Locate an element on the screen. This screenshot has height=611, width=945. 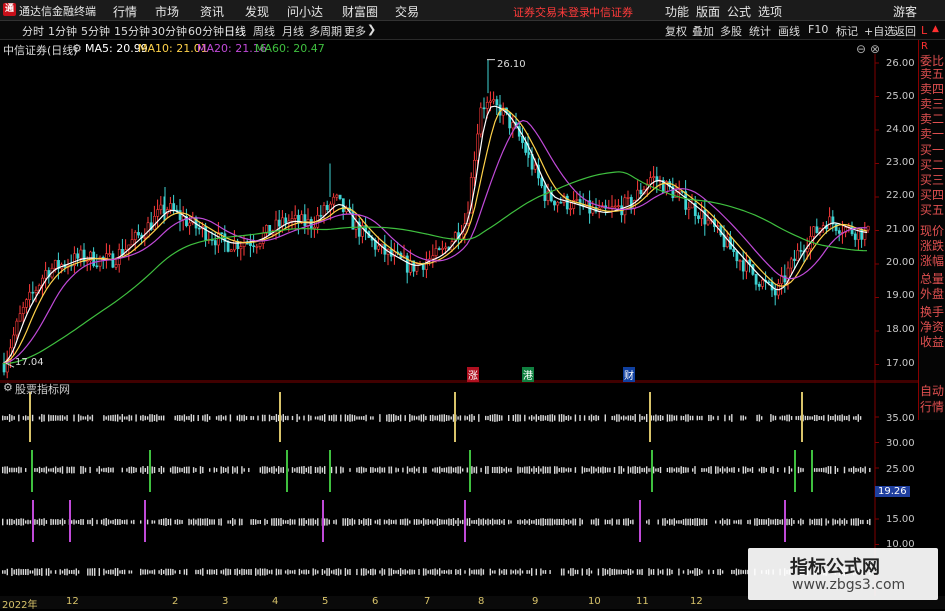
guest-user: 游客 is located at coordinates (905, 11).